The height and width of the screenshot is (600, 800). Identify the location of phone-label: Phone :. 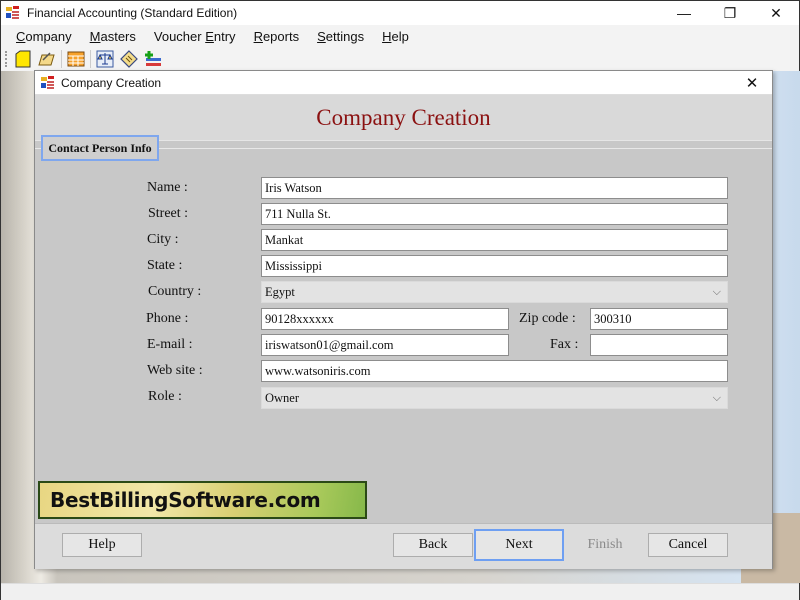
(167, 318).